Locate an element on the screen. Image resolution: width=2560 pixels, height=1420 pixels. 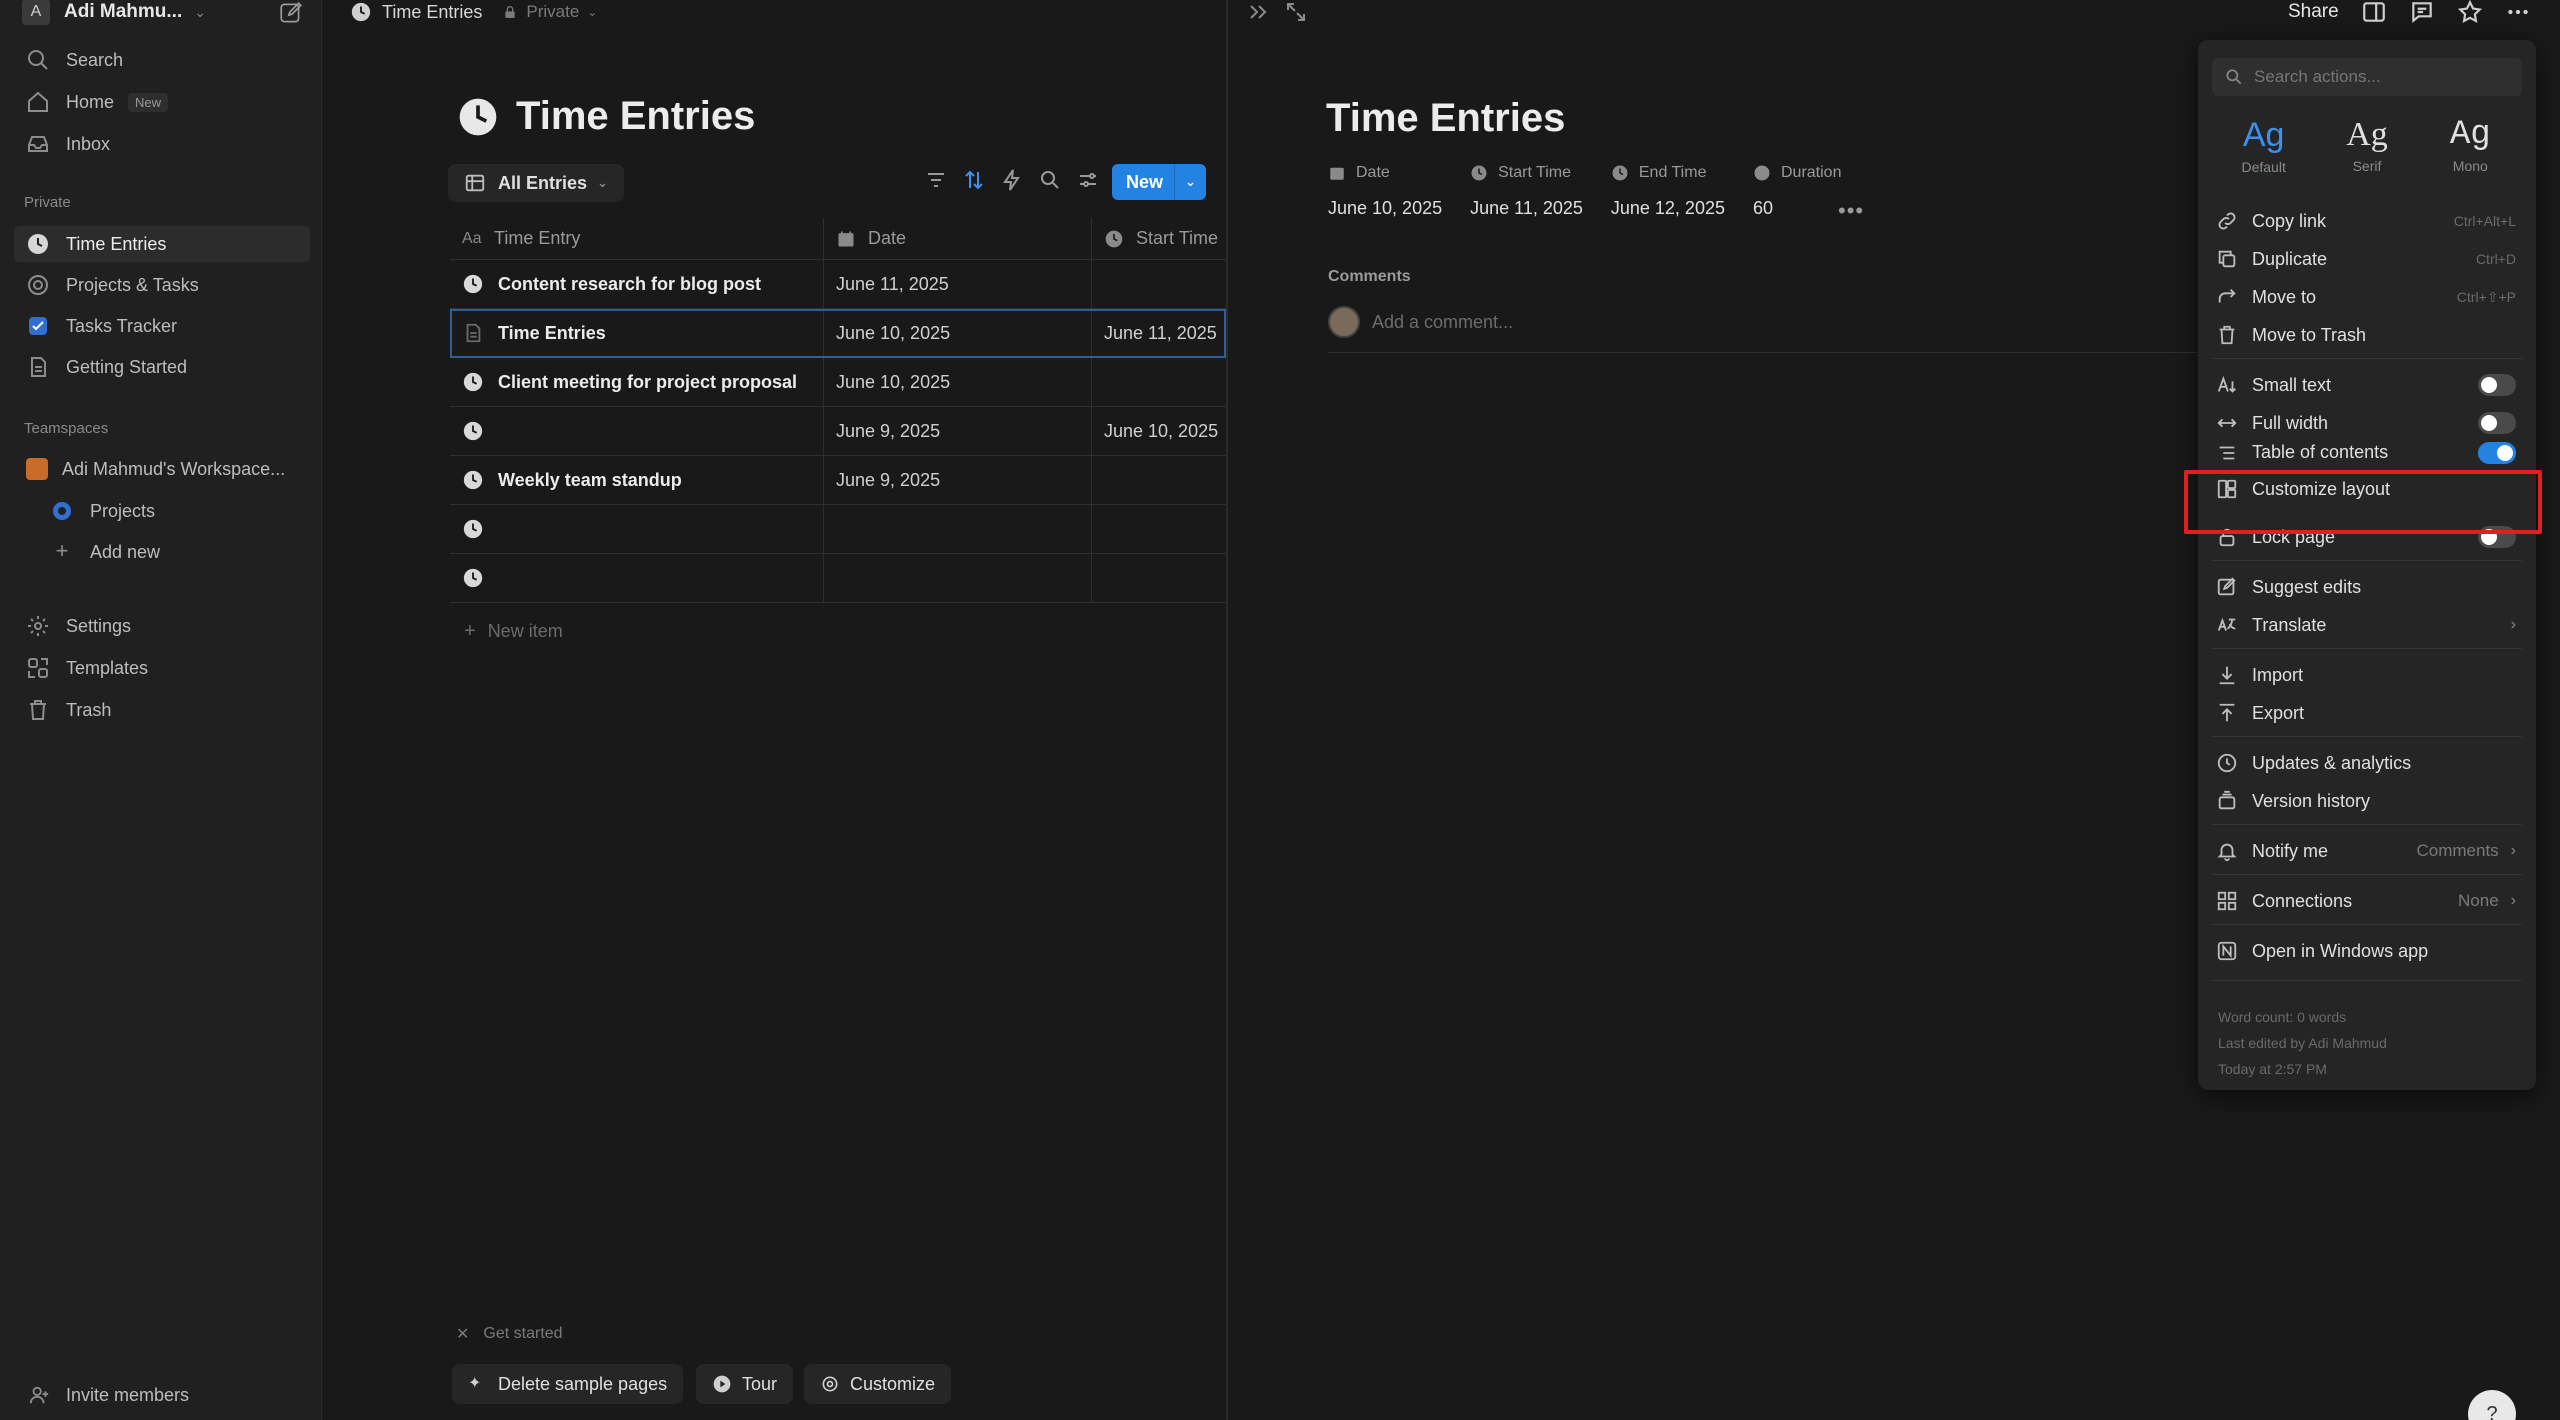
sidebar-item-templates: Templates is located at coordinates (162, 668).